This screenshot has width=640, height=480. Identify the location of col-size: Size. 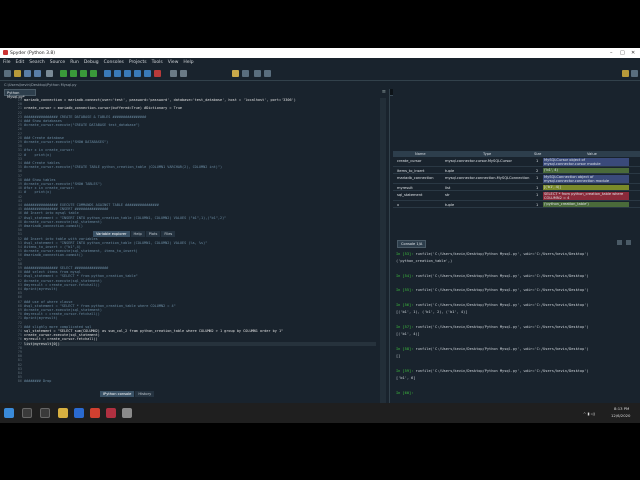
(537, 154).